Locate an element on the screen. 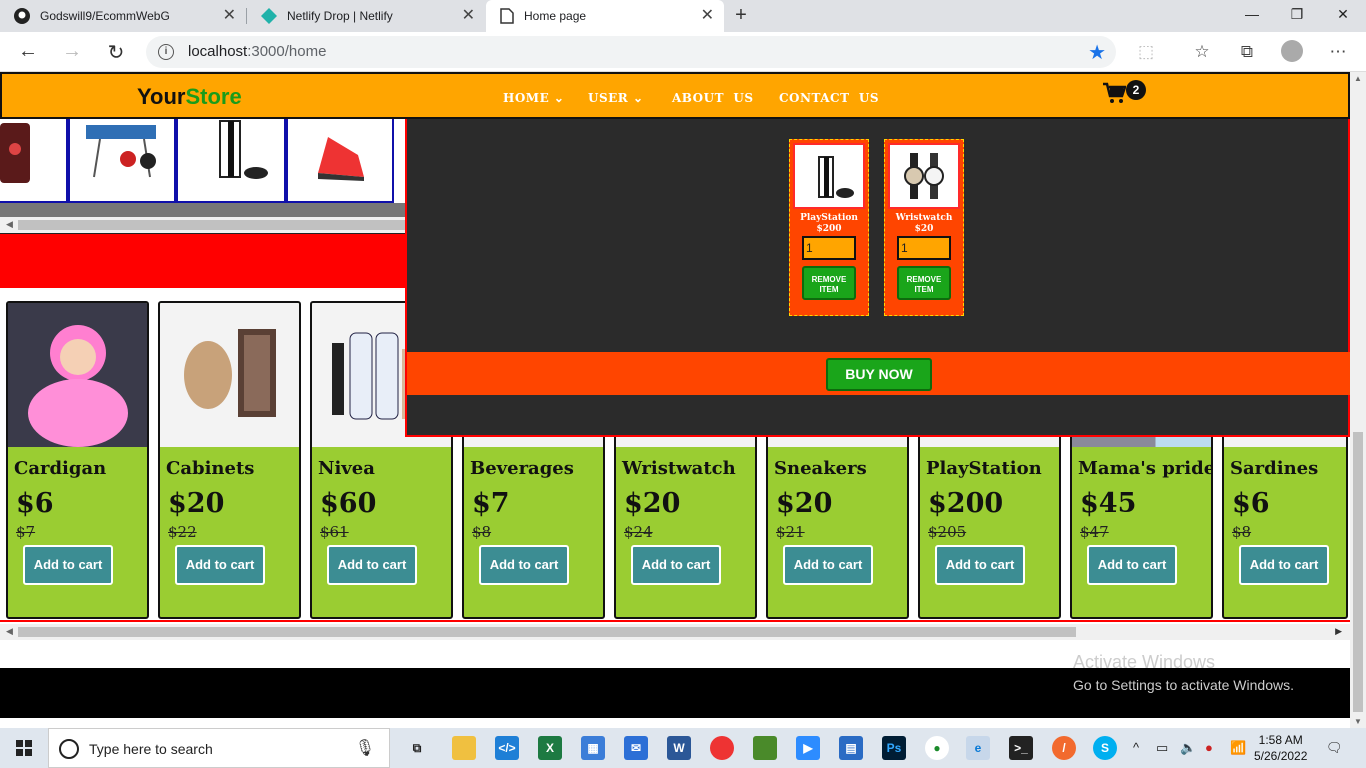  edge-icon: e is located at coordinates (978, 748).